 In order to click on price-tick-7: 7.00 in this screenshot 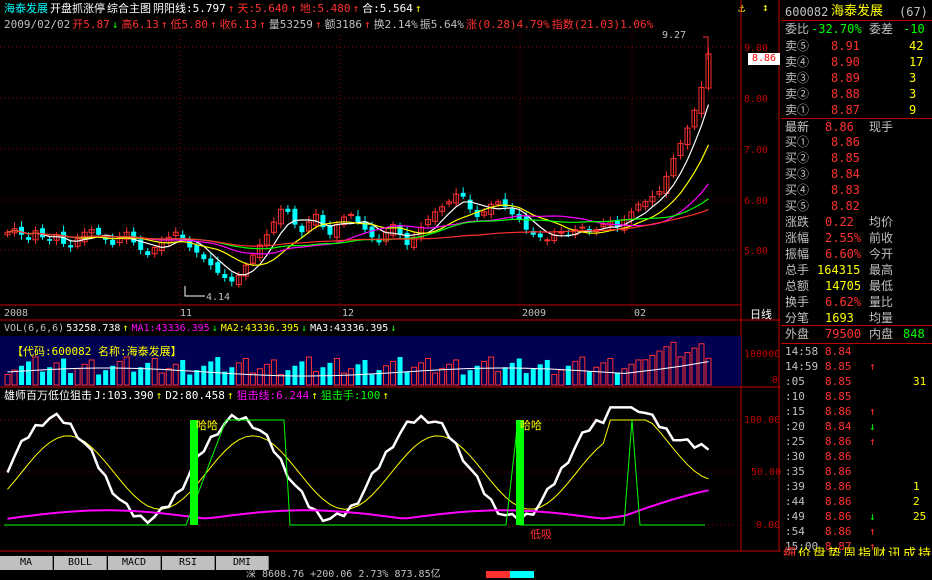, I will do `click(756, 150)`.